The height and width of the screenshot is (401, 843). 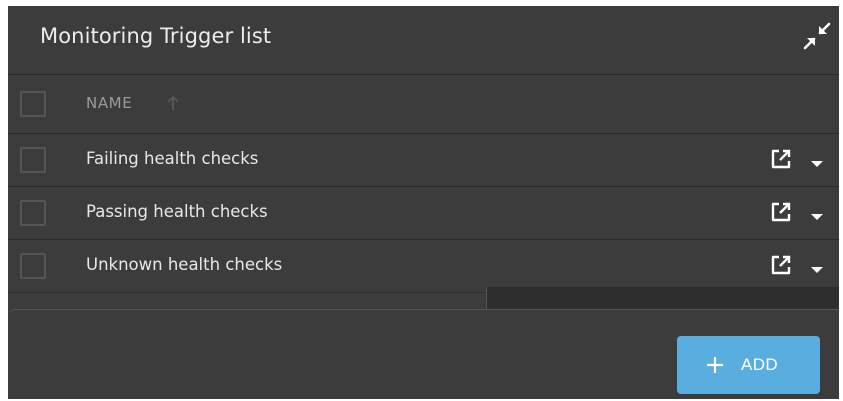 I want to click on table-row: Failing health checks, so click(x=423, y=160).